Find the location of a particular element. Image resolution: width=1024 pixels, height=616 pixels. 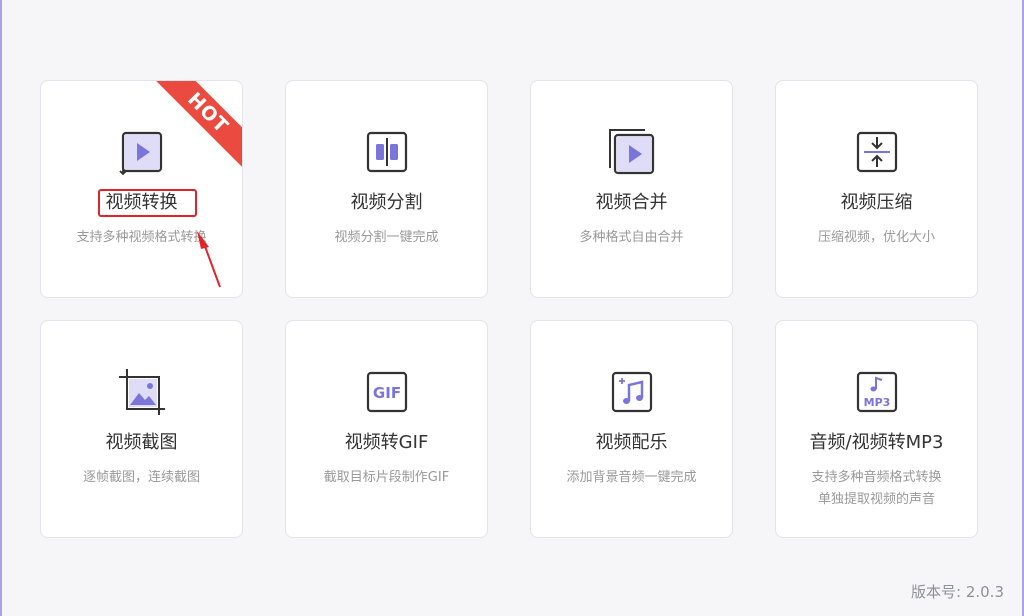

card-description: 逐帧截图，连续截图 is located at coordinates (141, 477).